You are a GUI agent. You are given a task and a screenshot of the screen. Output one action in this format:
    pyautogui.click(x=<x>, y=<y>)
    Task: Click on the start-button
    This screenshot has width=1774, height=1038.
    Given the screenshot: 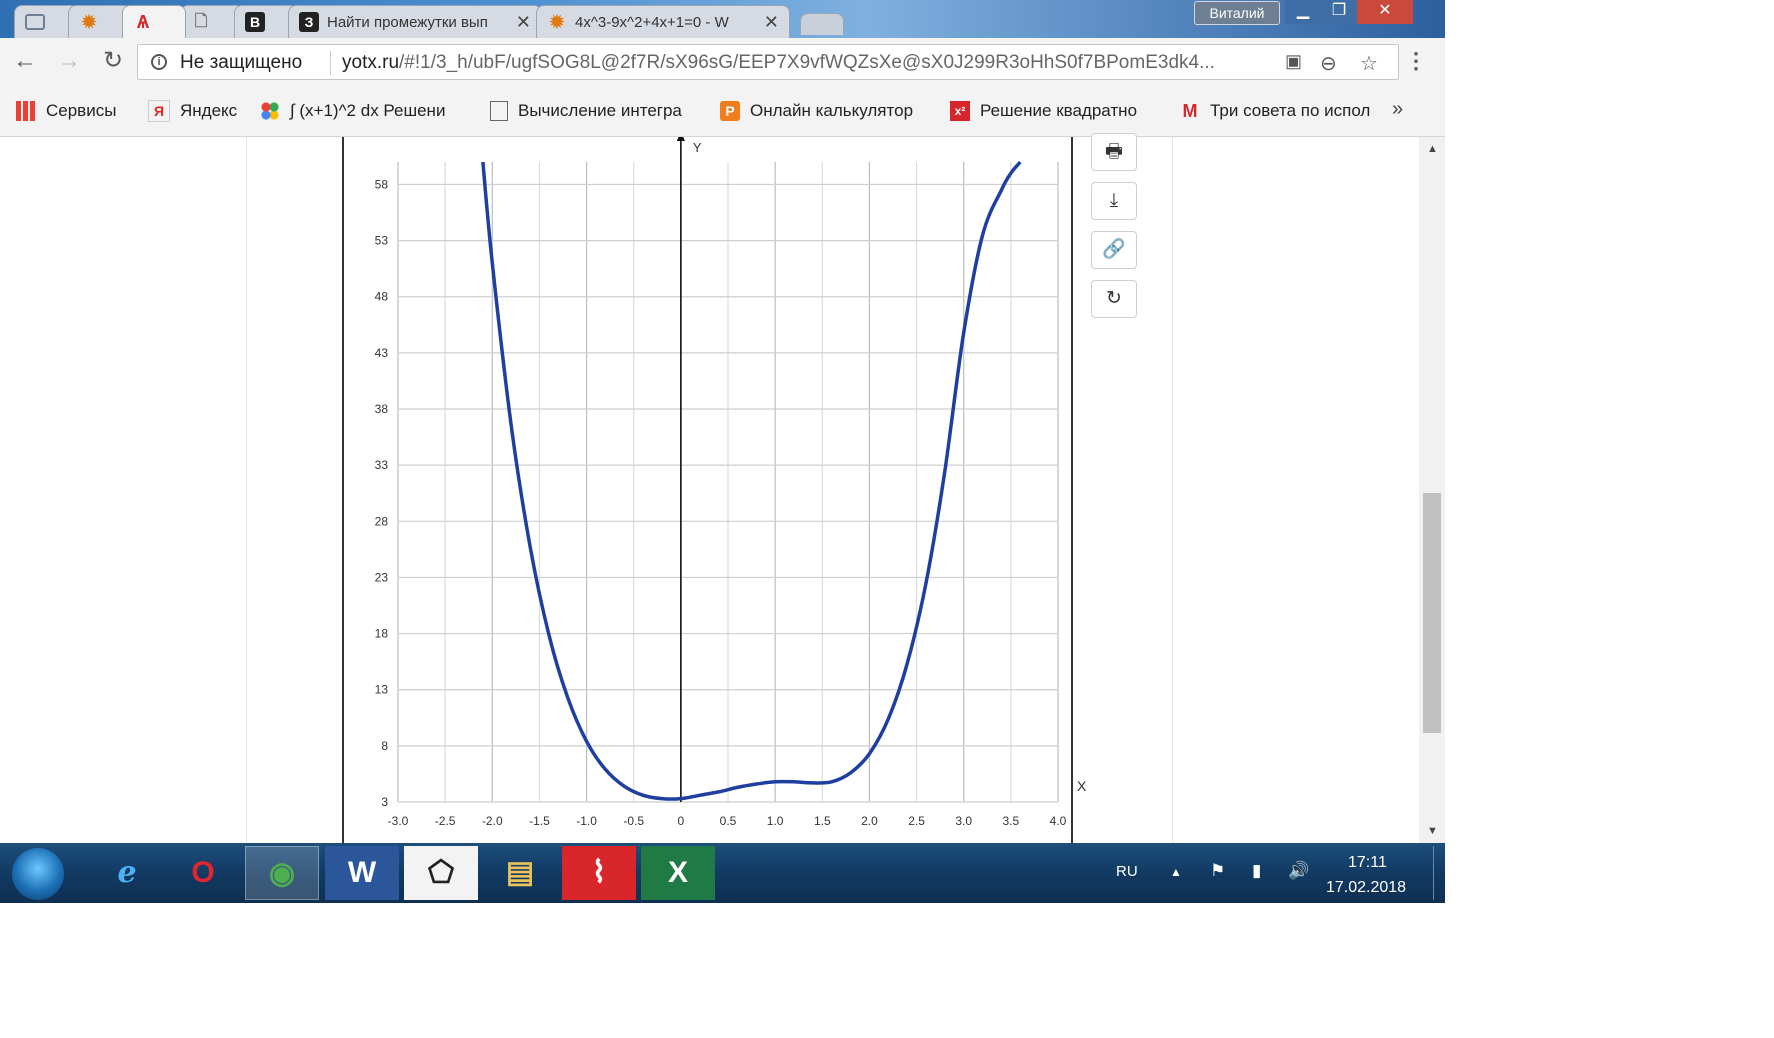 What is the action you would take?
    pyautogui.click(x=38, y=874)
    